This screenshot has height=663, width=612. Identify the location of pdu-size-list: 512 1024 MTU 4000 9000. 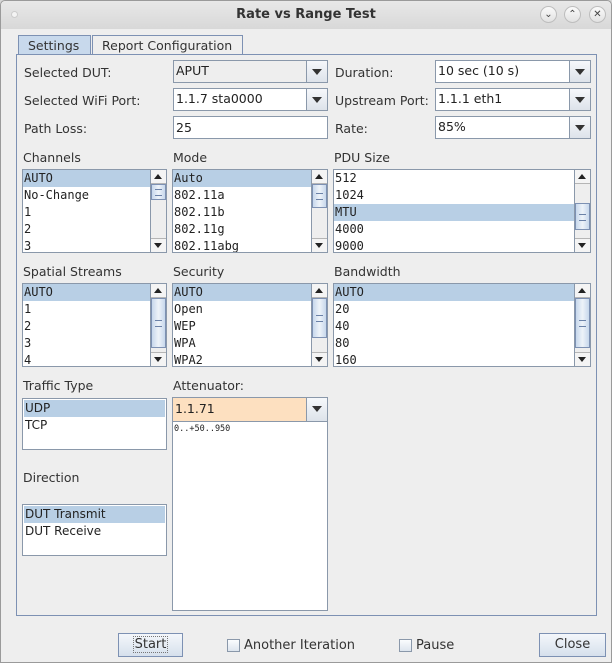
(462, 211).